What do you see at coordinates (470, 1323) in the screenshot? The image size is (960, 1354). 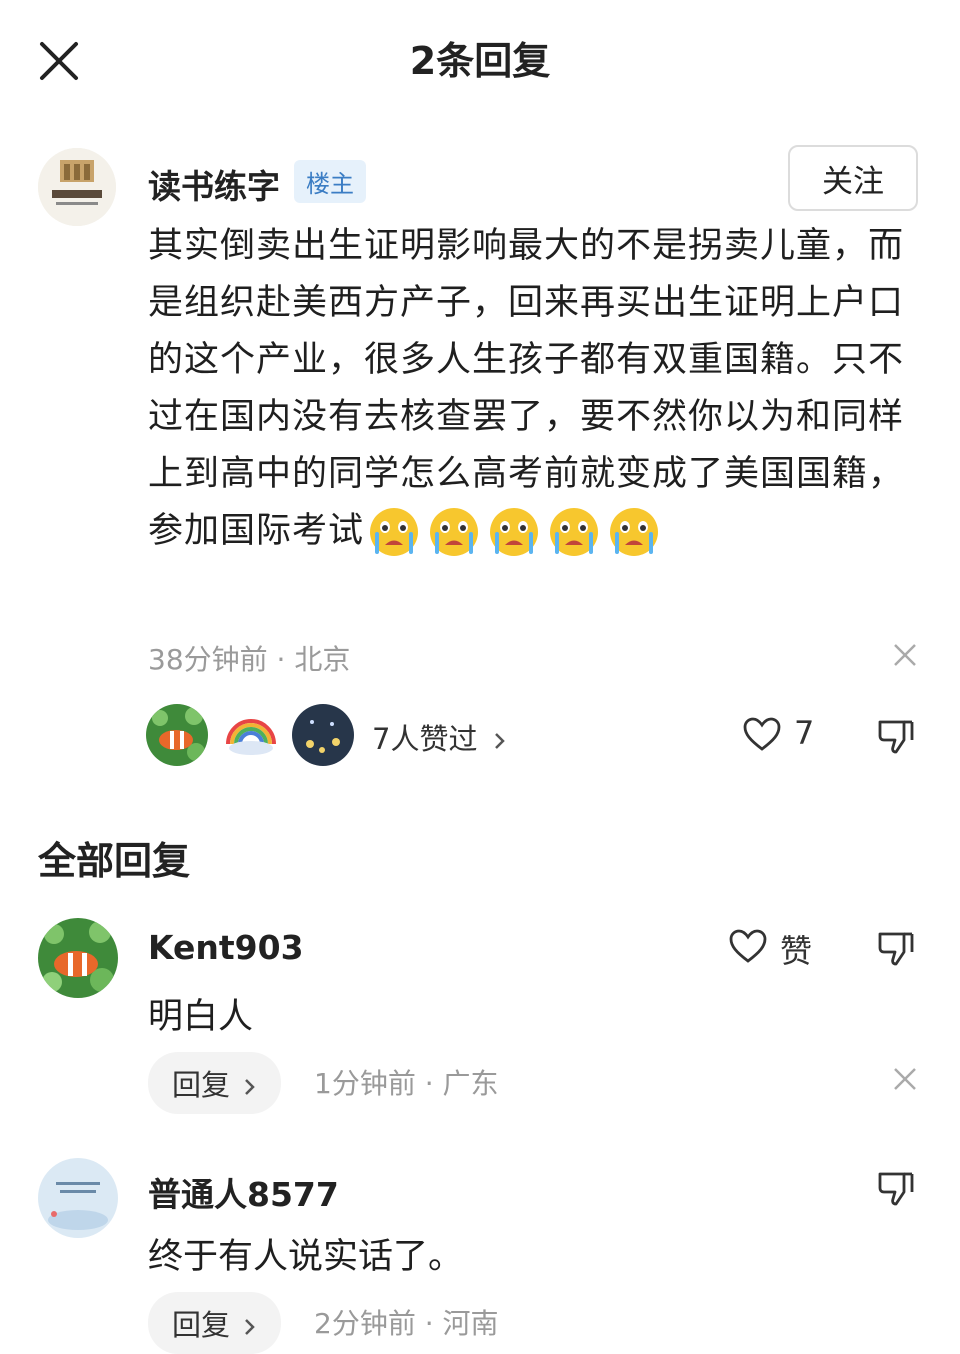 I see `reply-location: 河南` at bounding box center [470, 1323].